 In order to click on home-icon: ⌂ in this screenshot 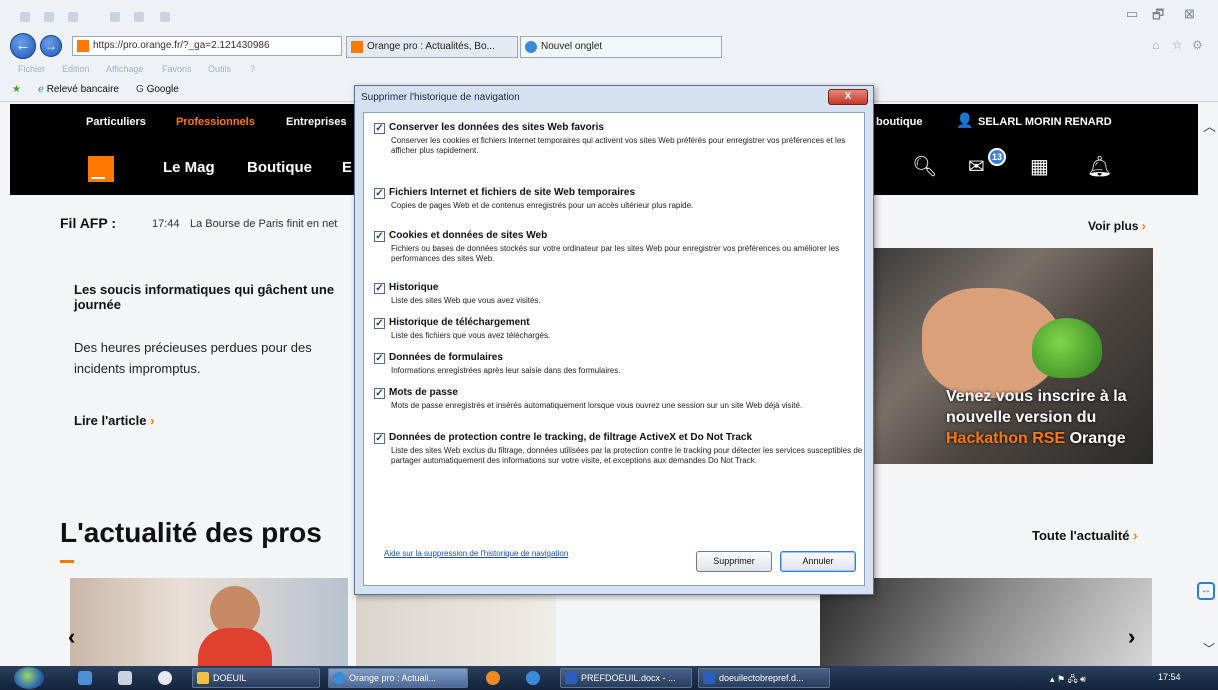, I will do `click(1155, 45)`.